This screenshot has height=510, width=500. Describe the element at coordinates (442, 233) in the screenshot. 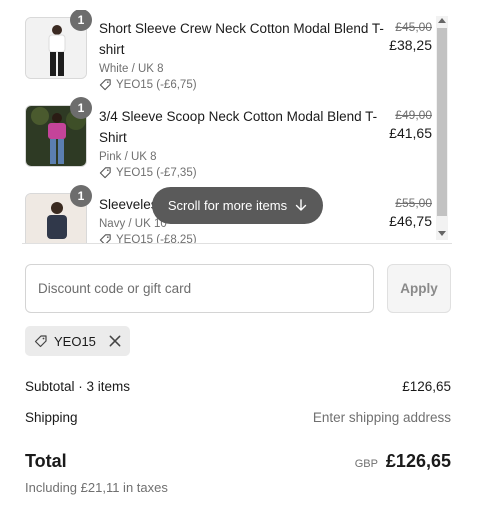

I see `scroll-down-arrow-icon` at that location.